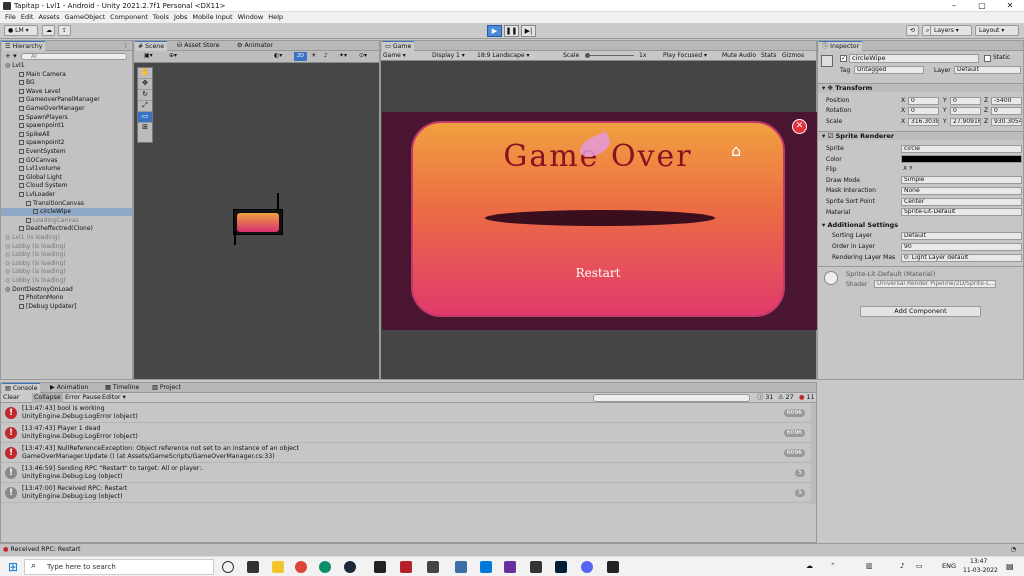 This screenshot has height=576, width=1024. Describe the element at coordinates (278, 55) in the screenshot. I see `shading-icon: ◐▾` at that location.